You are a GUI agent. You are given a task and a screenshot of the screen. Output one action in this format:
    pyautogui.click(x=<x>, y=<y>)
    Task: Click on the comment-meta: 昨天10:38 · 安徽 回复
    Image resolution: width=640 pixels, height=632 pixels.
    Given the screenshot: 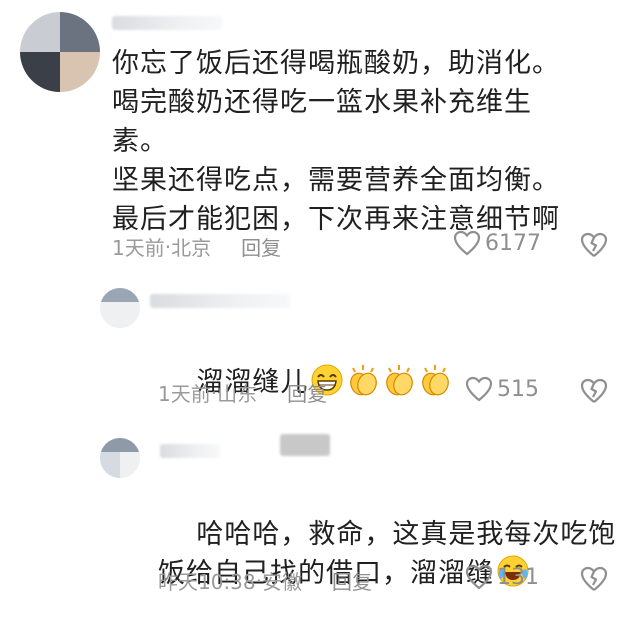 What is the action you would take?
    pyautogui.click(x=265, y=580)
    